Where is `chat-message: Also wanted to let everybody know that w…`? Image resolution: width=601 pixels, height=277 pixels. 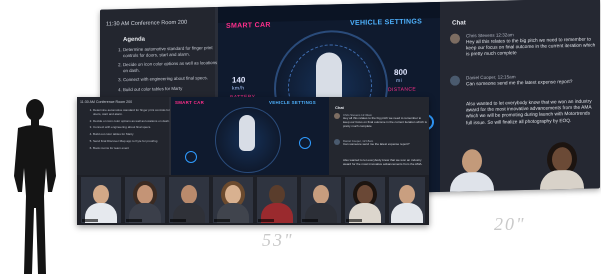 chat-message: Also wanted to let everybody know that w… is located at coordinates (523, 118).